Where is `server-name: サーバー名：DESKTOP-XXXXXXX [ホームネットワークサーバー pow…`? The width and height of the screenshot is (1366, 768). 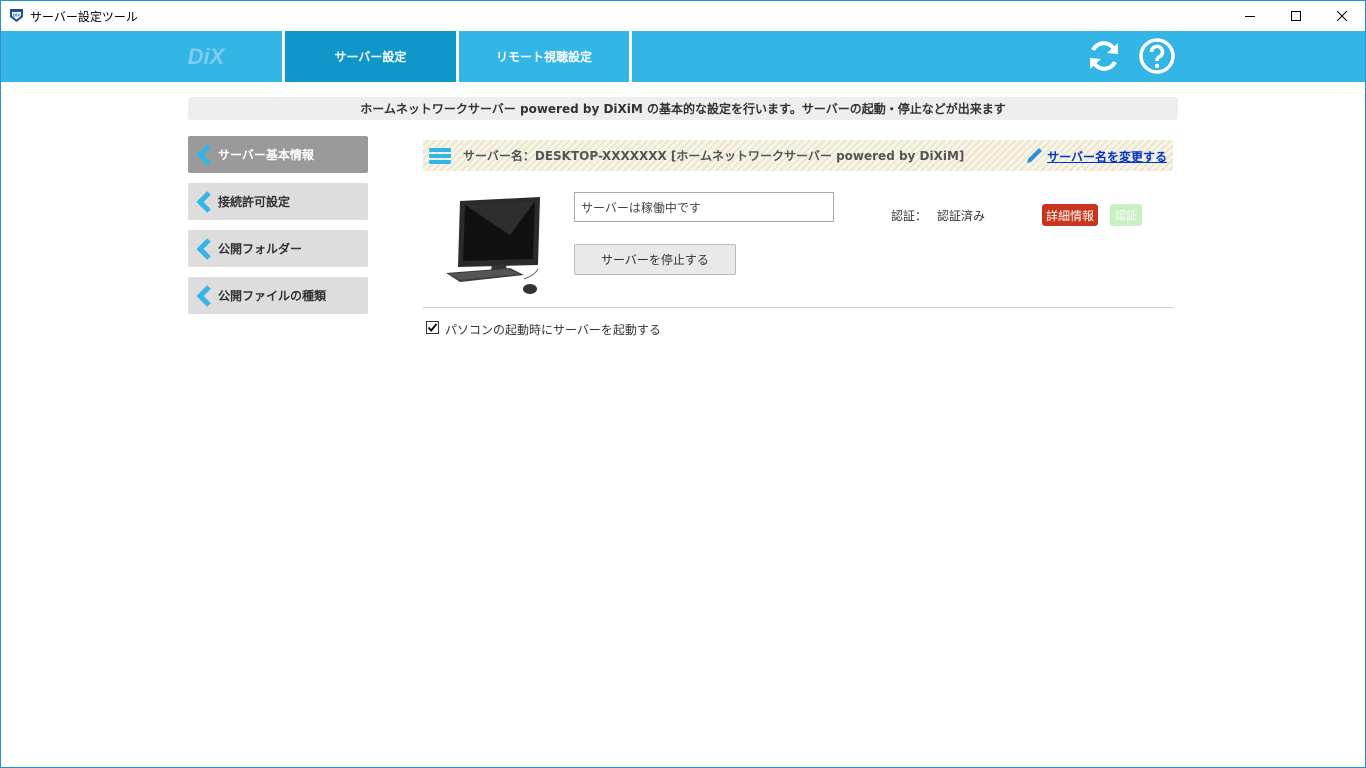
server-name: サーバー名：DESKTOP-XXXXXXX [ホームネットワークサーバー pow… is located at coordinates (714, 156).